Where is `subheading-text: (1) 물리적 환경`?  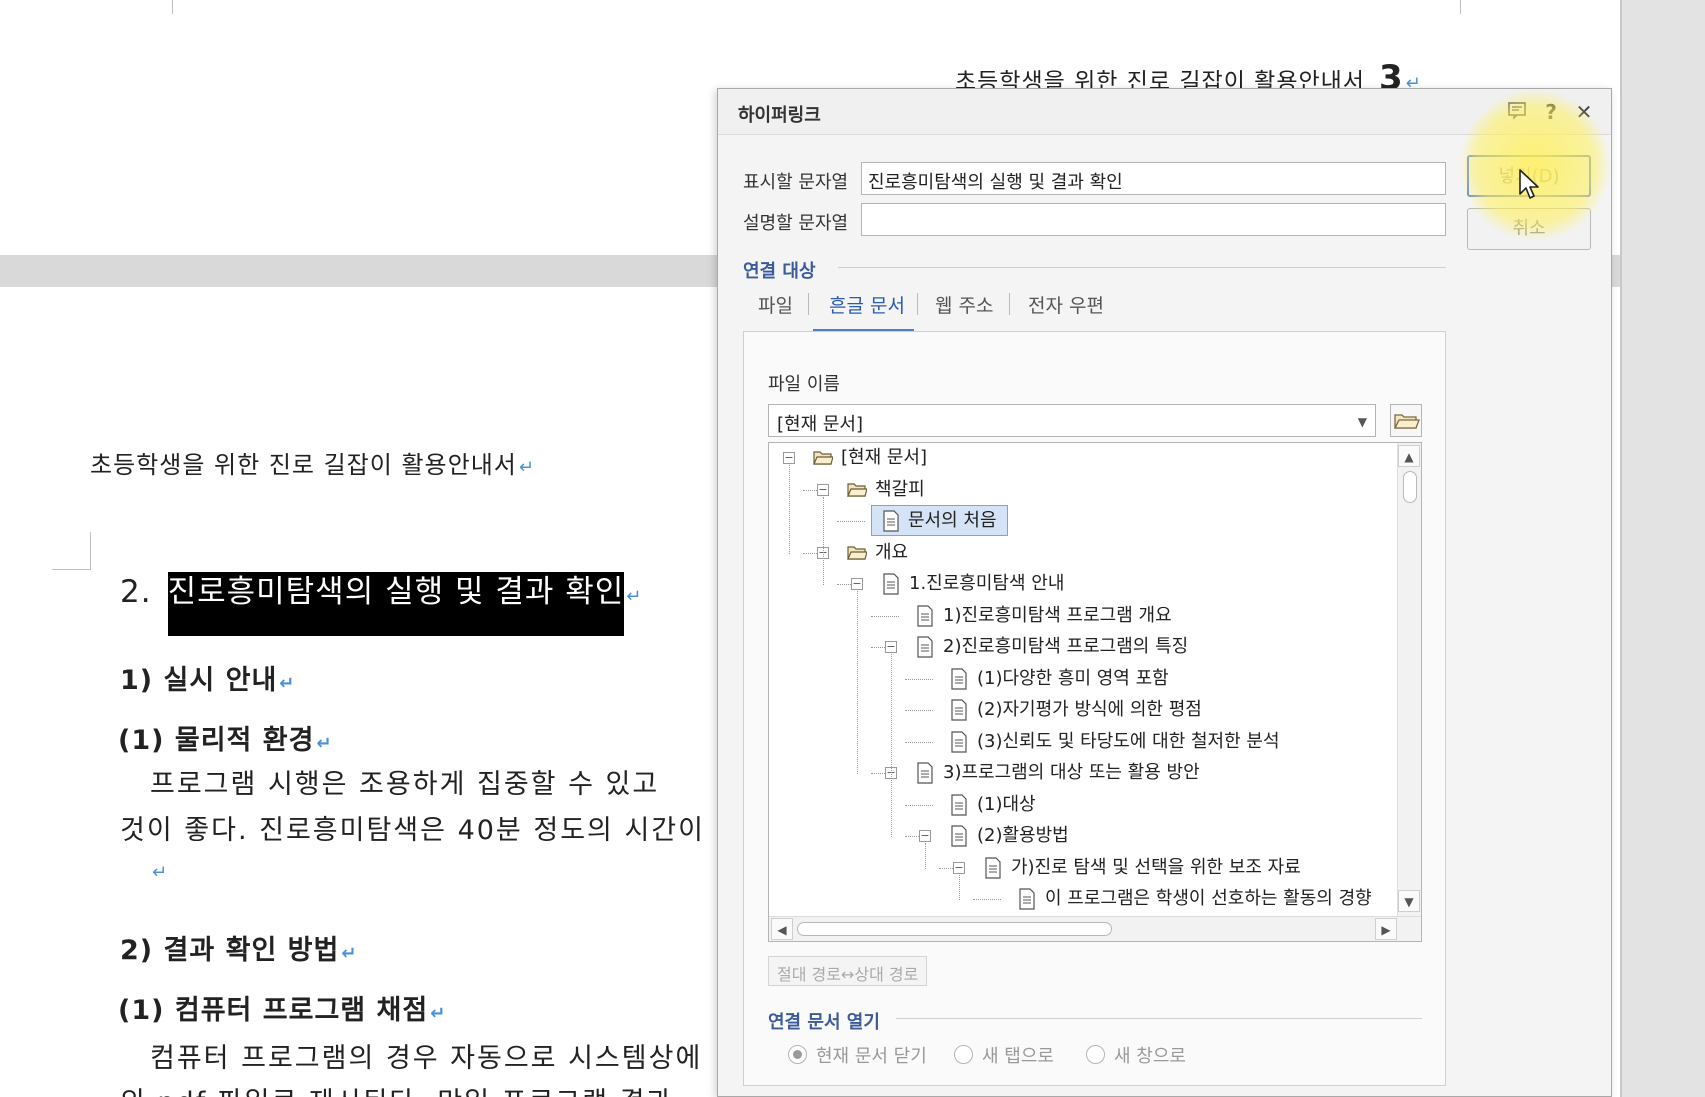
subheading-text: (1) 물리적 환경 is located at coordinates (216, 740).